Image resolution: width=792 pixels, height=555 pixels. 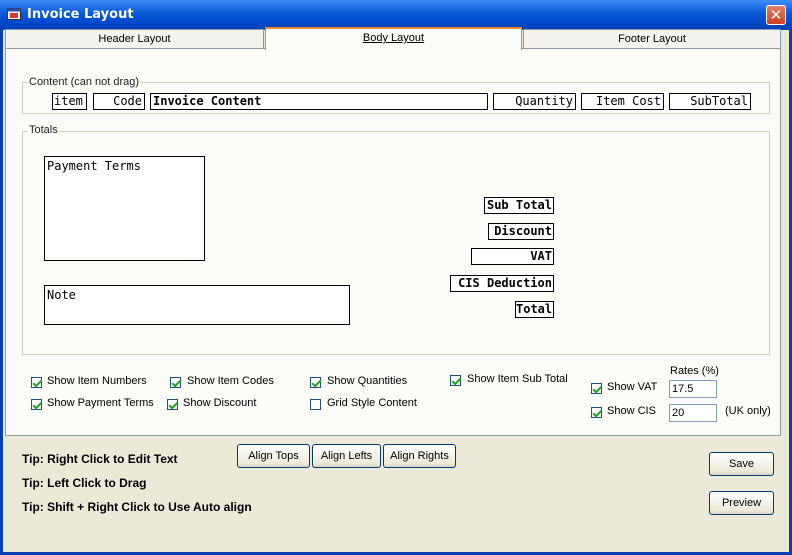 I want to click on show-cis-checkbox, so click(x=596, y=412).